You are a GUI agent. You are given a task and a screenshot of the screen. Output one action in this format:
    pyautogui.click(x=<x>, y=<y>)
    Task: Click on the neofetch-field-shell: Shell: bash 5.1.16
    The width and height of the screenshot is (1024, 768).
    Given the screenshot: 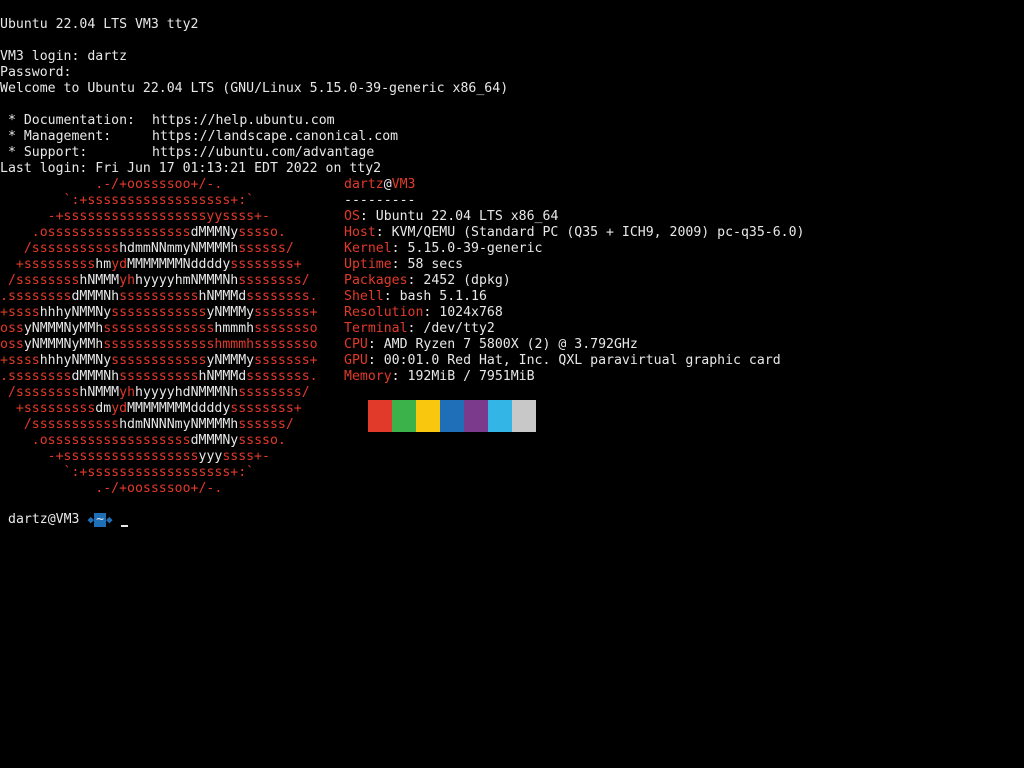 What is the action you would take?
    pyautogui.click(x=574, y=297)
    